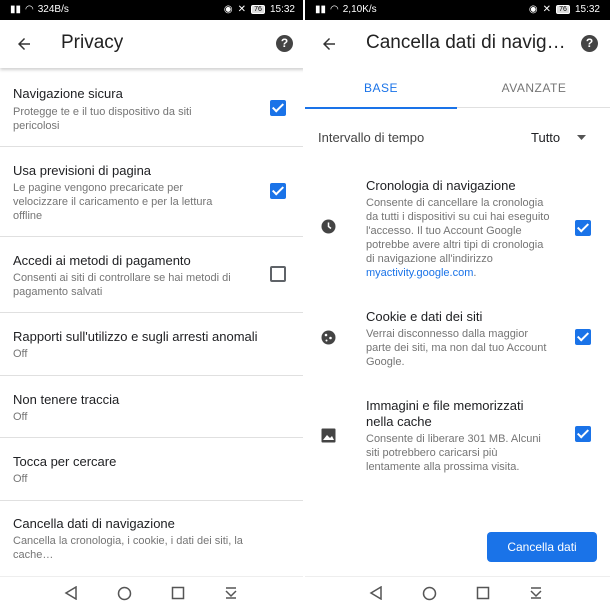  What do you see at coordinates (457, 10) in the screenshot?
I see `status-bar: ▮▮ ◠ 2,10K/s ◉ ✕ 76 15:32` at bounding box center [457, 10].